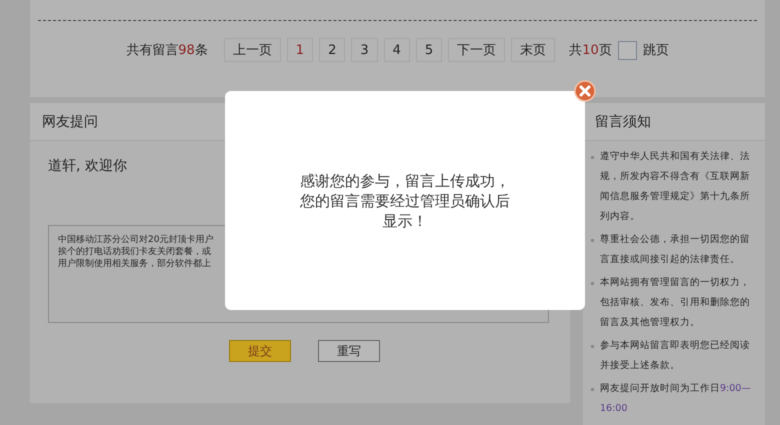 Image resolution: width=780 pixels, height=425 pixels. I want to click on page-button: 1, so click(300, 50).